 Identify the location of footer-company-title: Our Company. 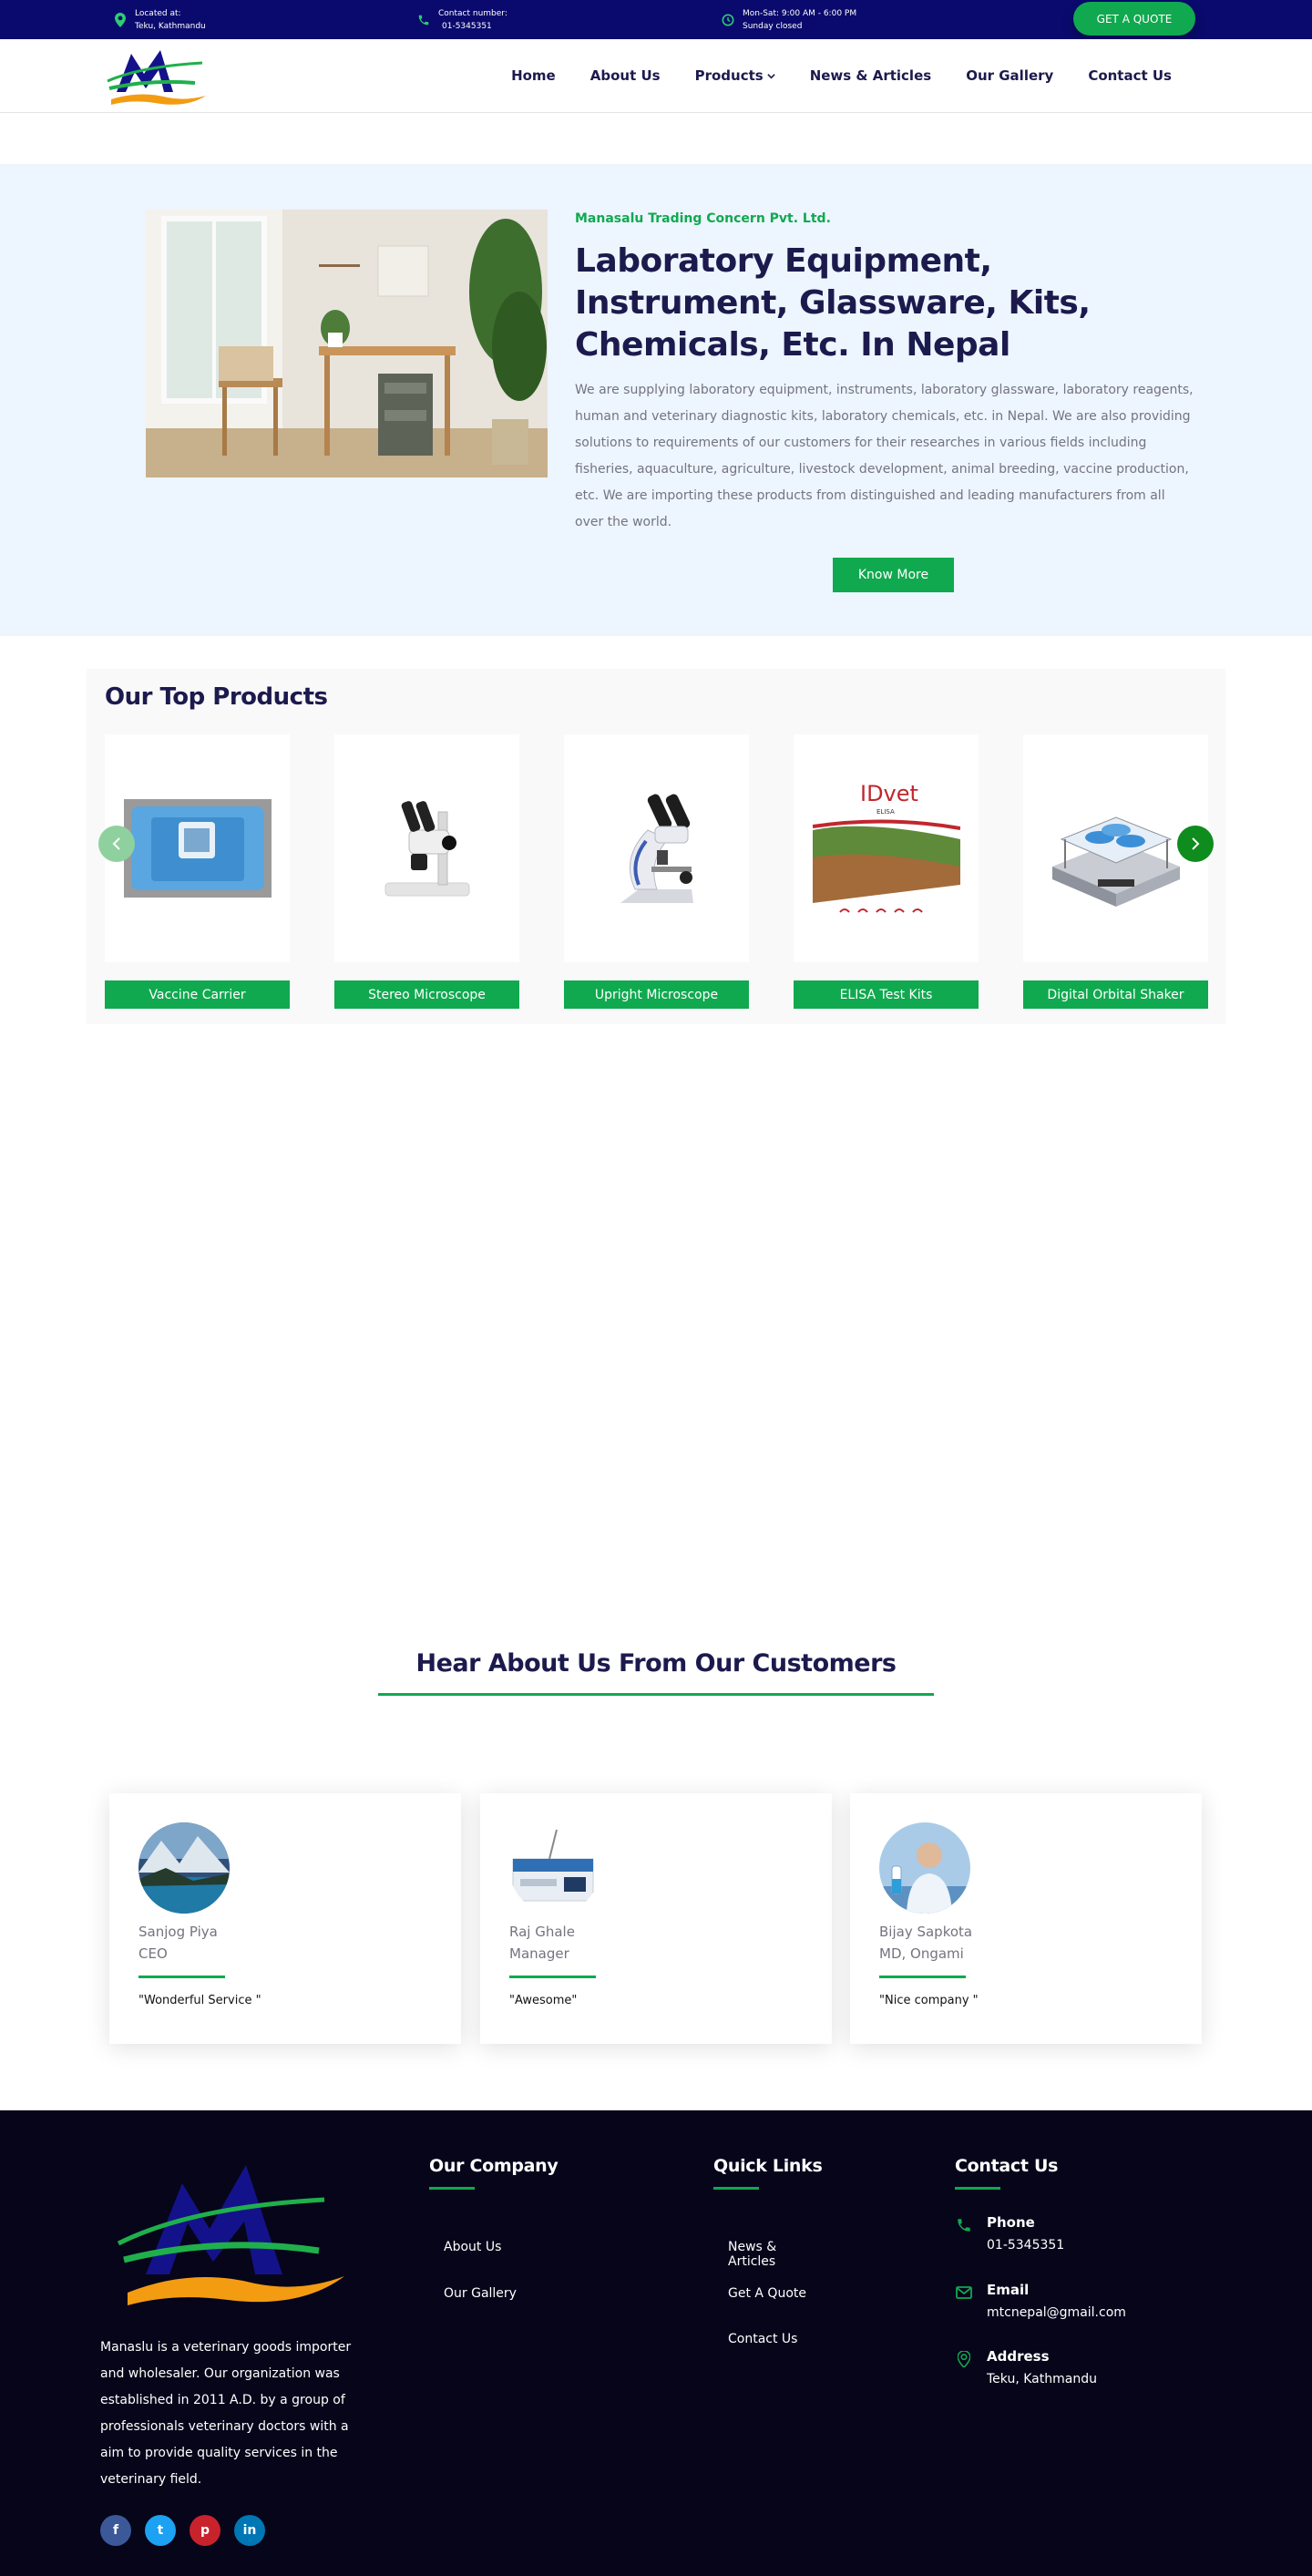
(494, 2166).